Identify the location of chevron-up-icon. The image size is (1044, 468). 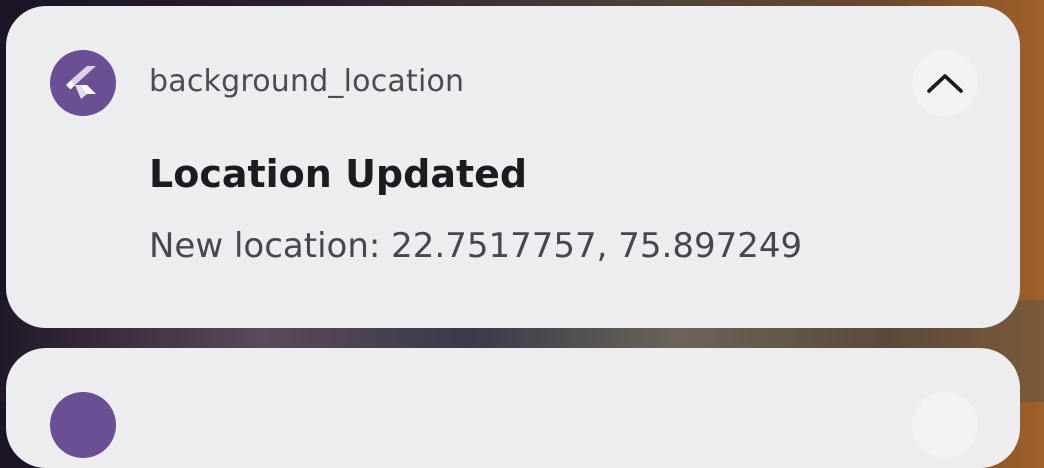
(945, 83).